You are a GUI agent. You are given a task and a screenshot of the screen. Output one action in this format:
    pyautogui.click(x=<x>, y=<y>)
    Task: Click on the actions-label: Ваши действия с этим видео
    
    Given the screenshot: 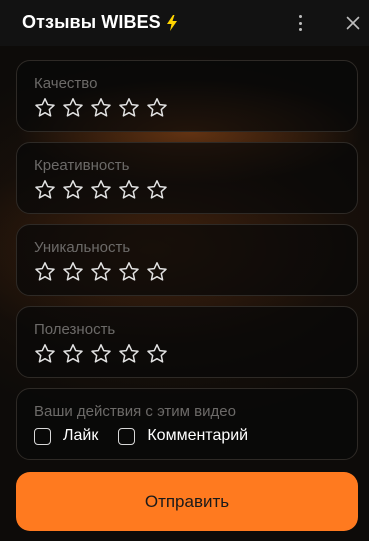 What is the action you would take?
    pyautogui.click(x=135, y=411)
    